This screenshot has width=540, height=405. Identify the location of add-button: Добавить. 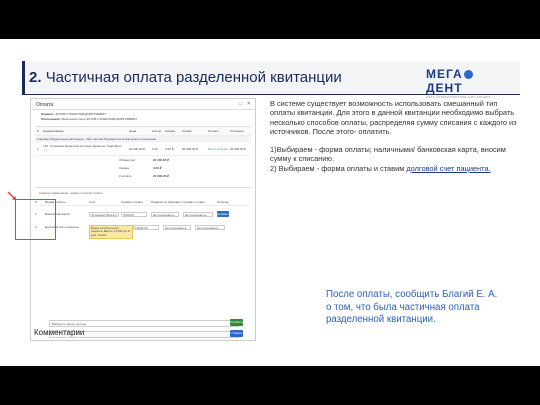
(223, 214).